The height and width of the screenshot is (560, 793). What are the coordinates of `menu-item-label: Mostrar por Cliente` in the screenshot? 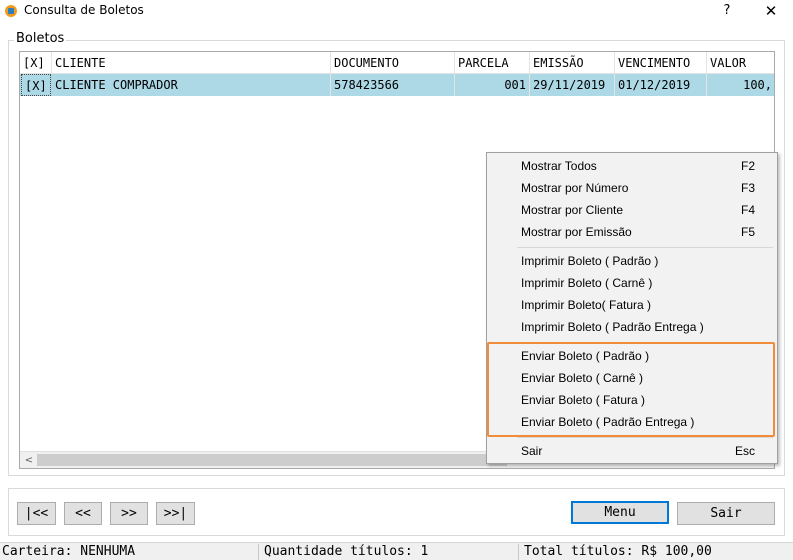 It's located at (572, 210).